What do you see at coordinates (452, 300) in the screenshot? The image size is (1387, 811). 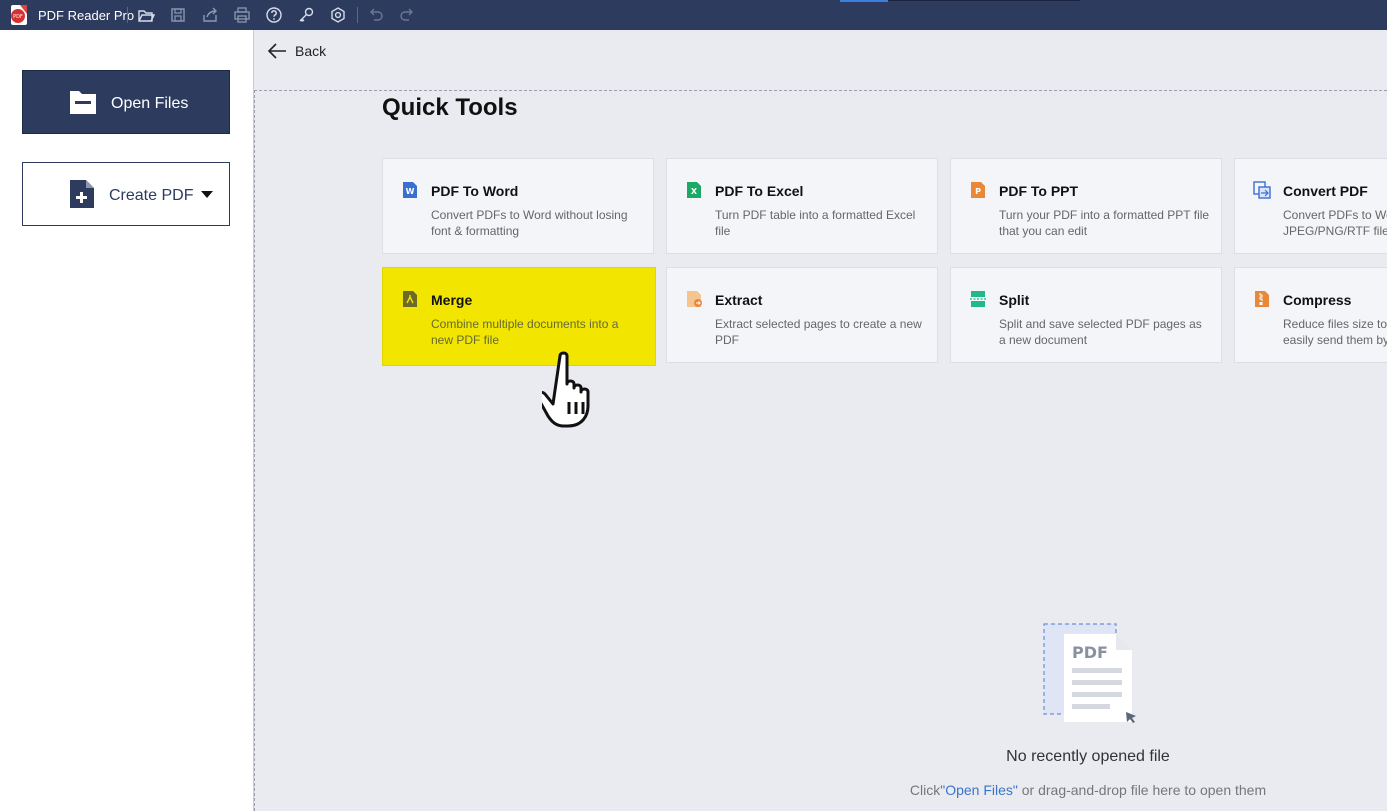 I see `tool-name: Merge` at bounding box center [452, 300].